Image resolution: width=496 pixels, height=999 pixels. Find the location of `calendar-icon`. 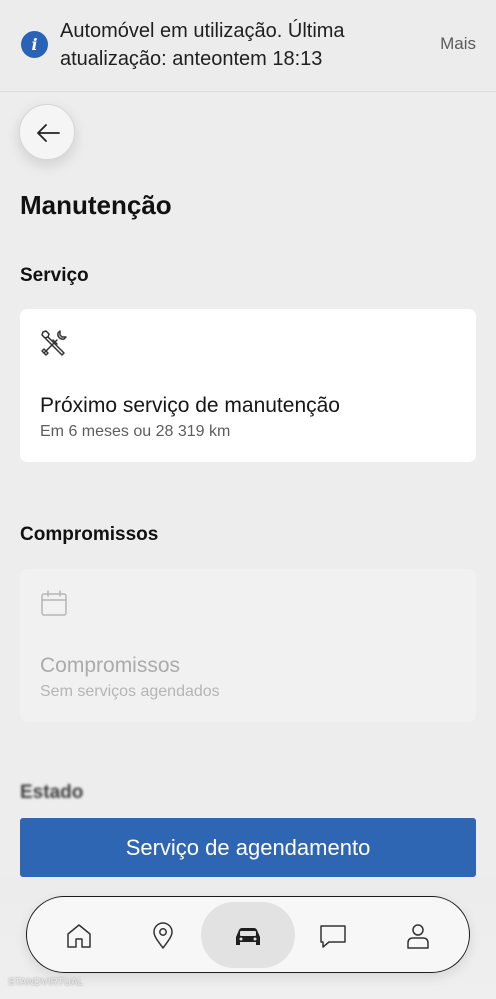

calendar-icon is located at coordinates (54, 603).